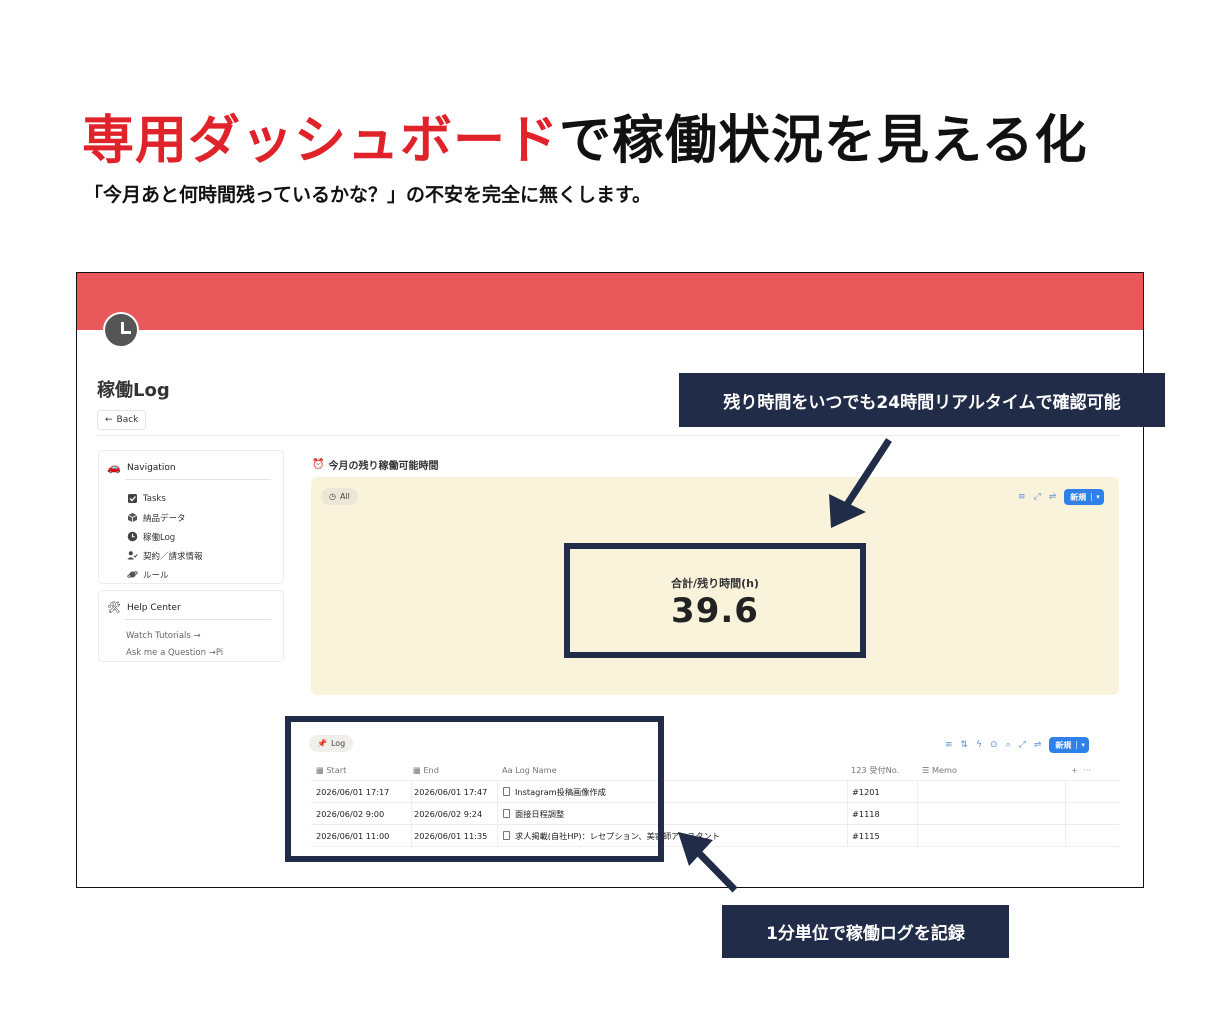 Image resolution: width=1220 pixels, height=1023 pixels. I want to click on view-tab-all: ◷ All, so click(339, 496).